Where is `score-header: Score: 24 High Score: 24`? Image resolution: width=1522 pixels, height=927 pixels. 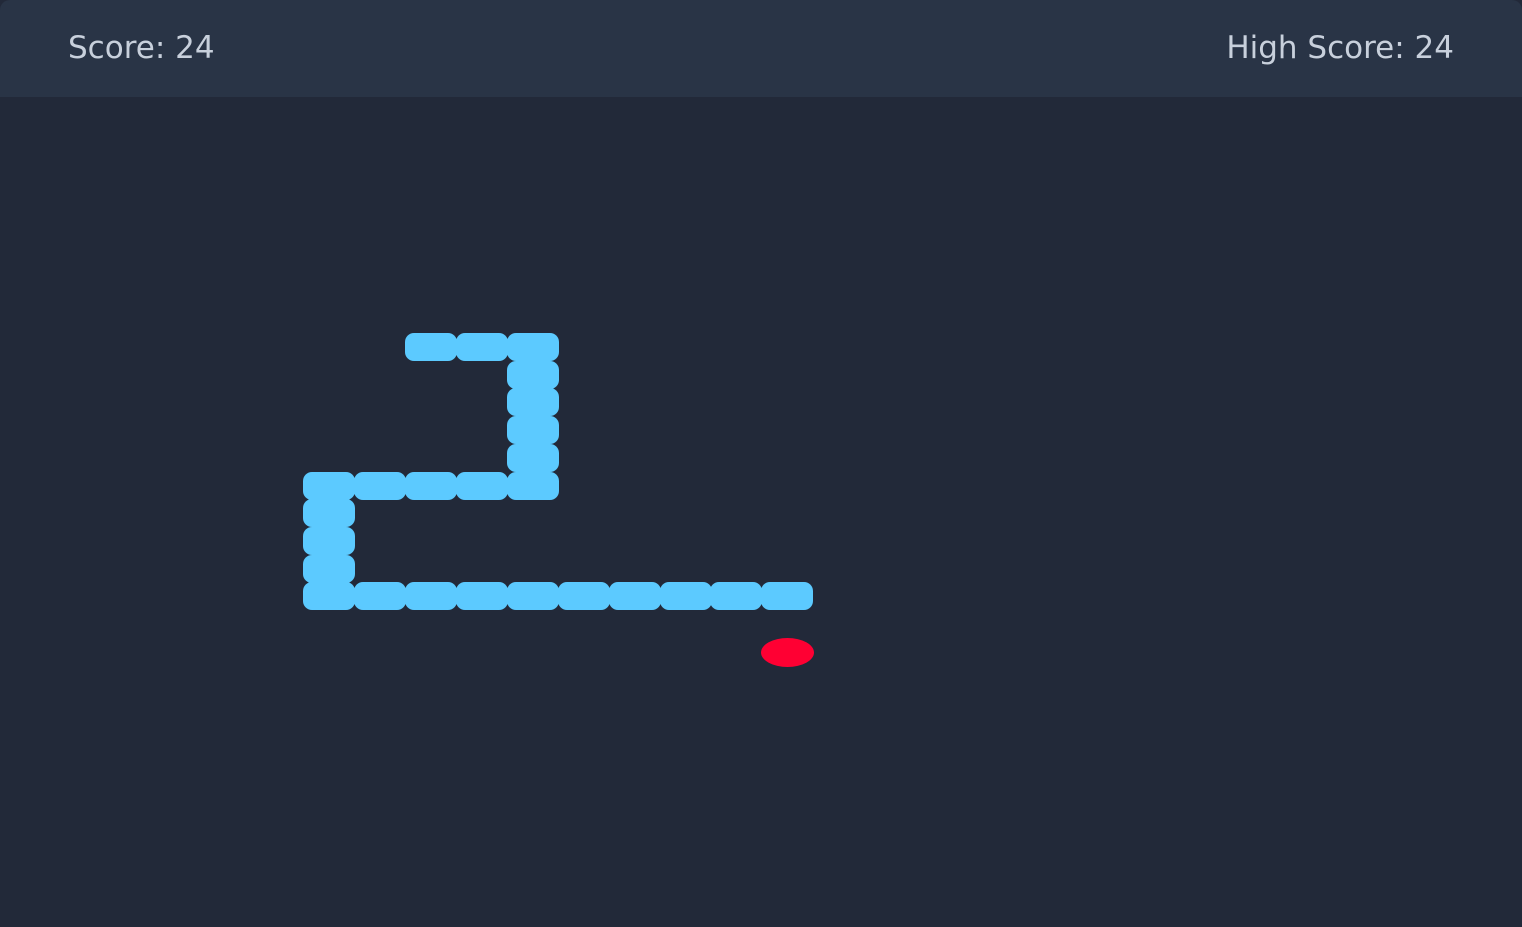 score-header: Score: 24 High Score: 24 is located at coordinates (761, 48).